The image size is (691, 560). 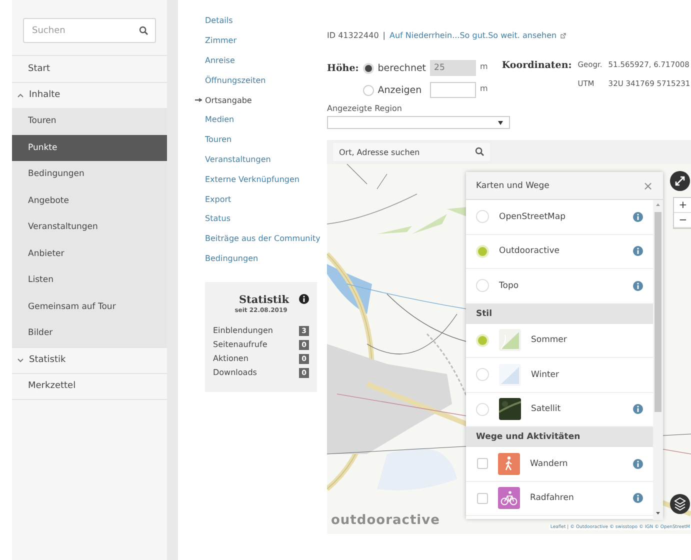 I want to click on subnav-link: Öffnungszeiten, so click(x=235, y=80).